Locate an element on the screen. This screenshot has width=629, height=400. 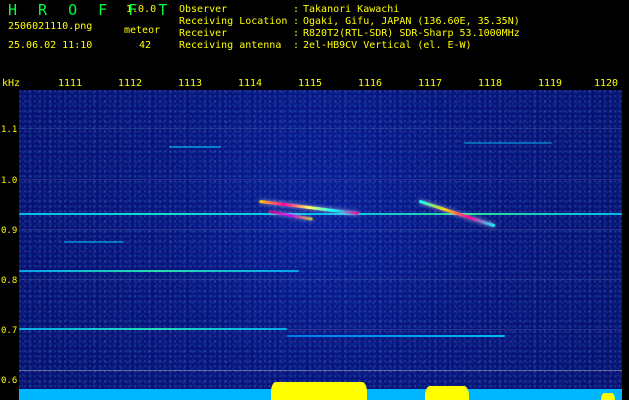
x-tick-1114: 1114 is located at coordinates (250, 83).